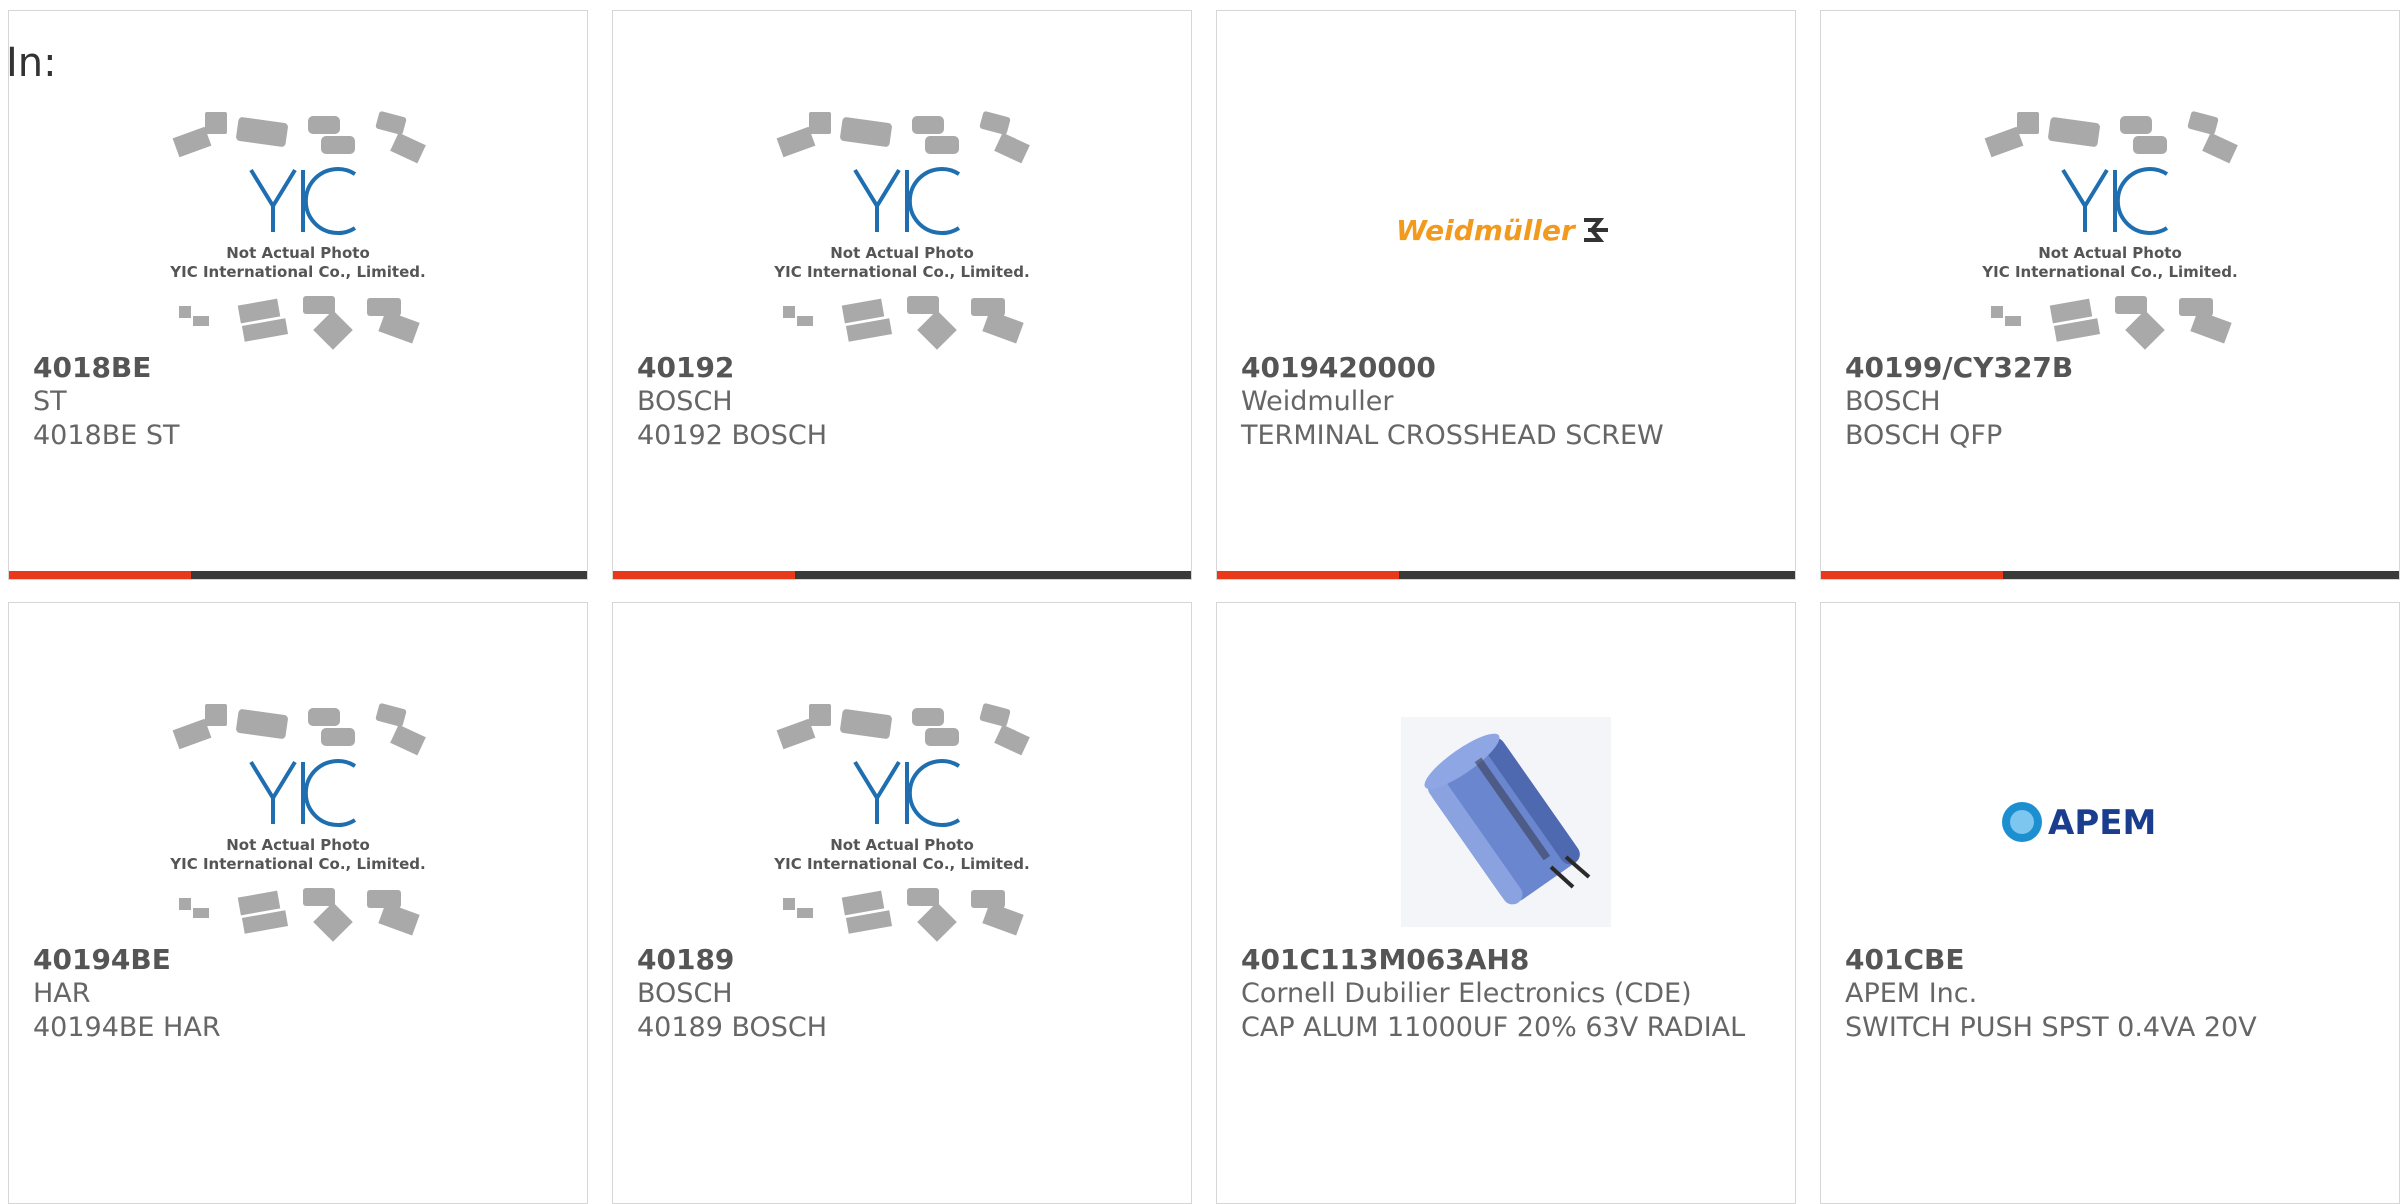 The image size is (2400, 1204). What do you see at coordinates (902, 960) in the screenshot?
I see `part-number: 40189` at bounding box center [902, 960].